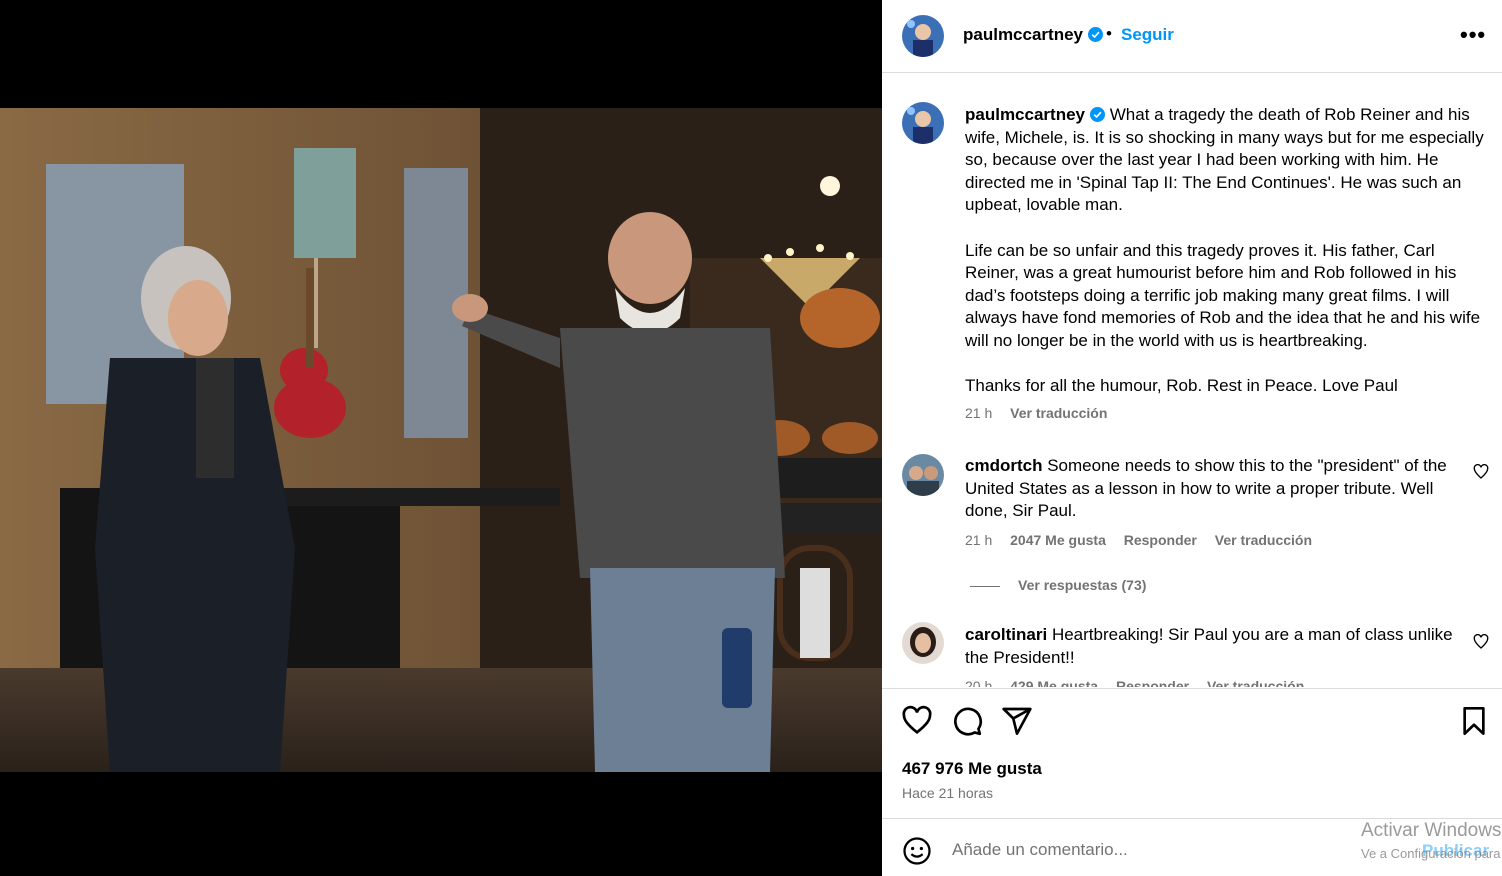 The width and height of the screenshot is (1502, 876). I want to click on caption-meta: 21 h Ver traducción, so click(1043, 413).